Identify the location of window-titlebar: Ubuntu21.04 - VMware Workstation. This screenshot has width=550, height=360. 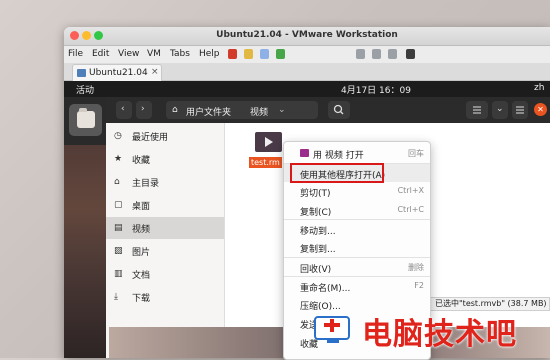
(307, 36).